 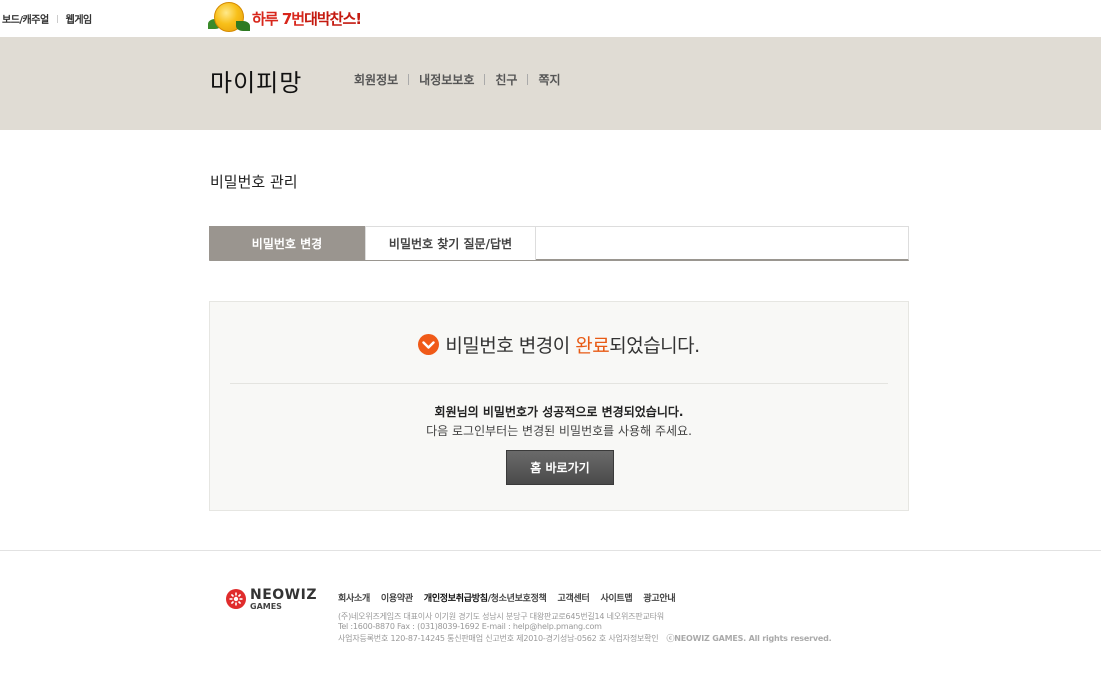 What do you see at coordinates (559, 431) in the screenshot?
I see `notice-message: 다음 로그인부터는 변경된 비밀번호를 사용해 주세요.` at bounding box center [559, 431].